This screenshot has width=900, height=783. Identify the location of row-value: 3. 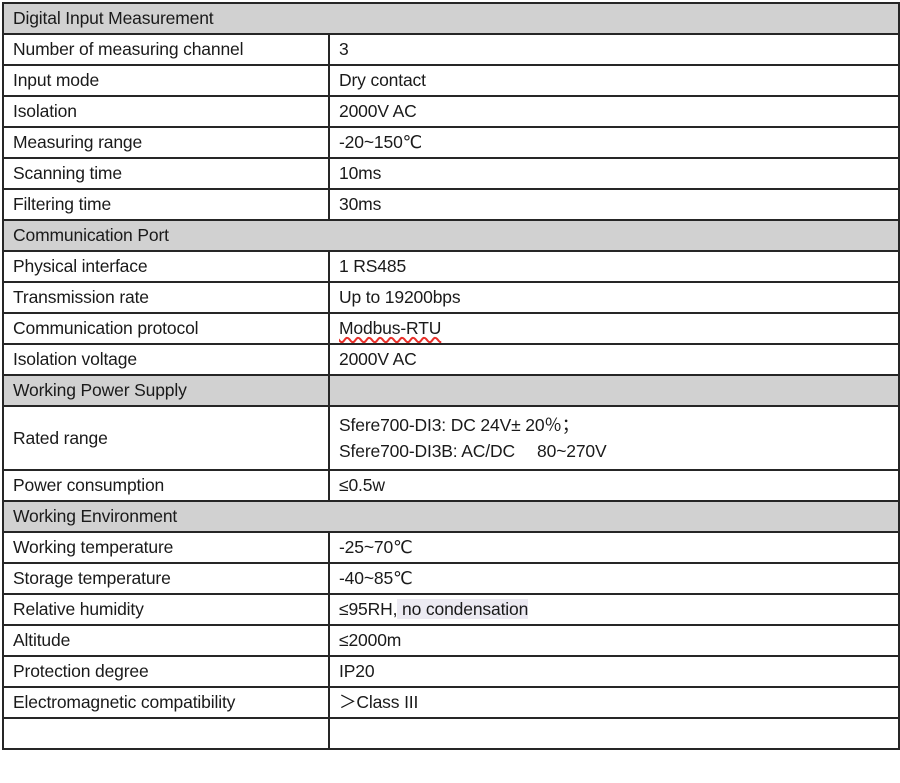
(614, 49).